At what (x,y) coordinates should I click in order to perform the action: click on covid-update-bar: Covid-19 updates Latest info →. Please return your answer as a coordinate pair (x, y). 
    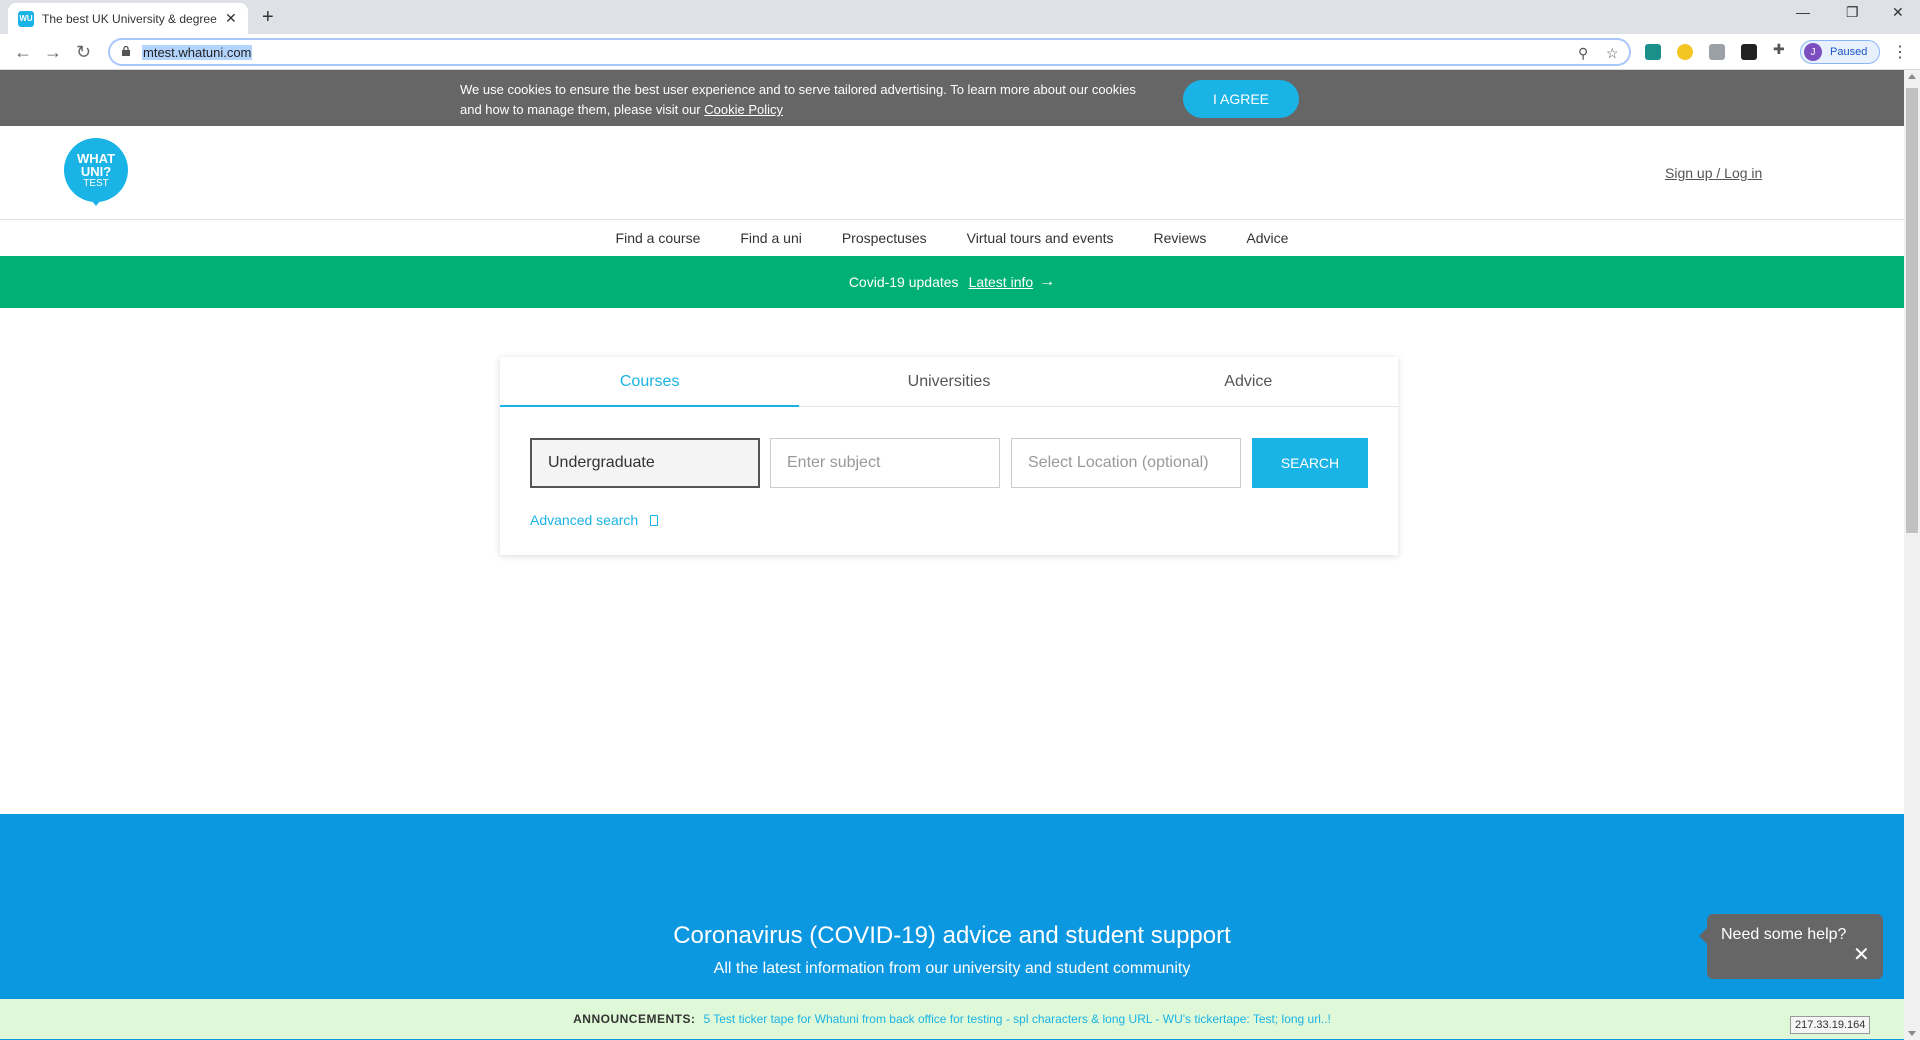
    Looking at the image, I should click on (952, 282).